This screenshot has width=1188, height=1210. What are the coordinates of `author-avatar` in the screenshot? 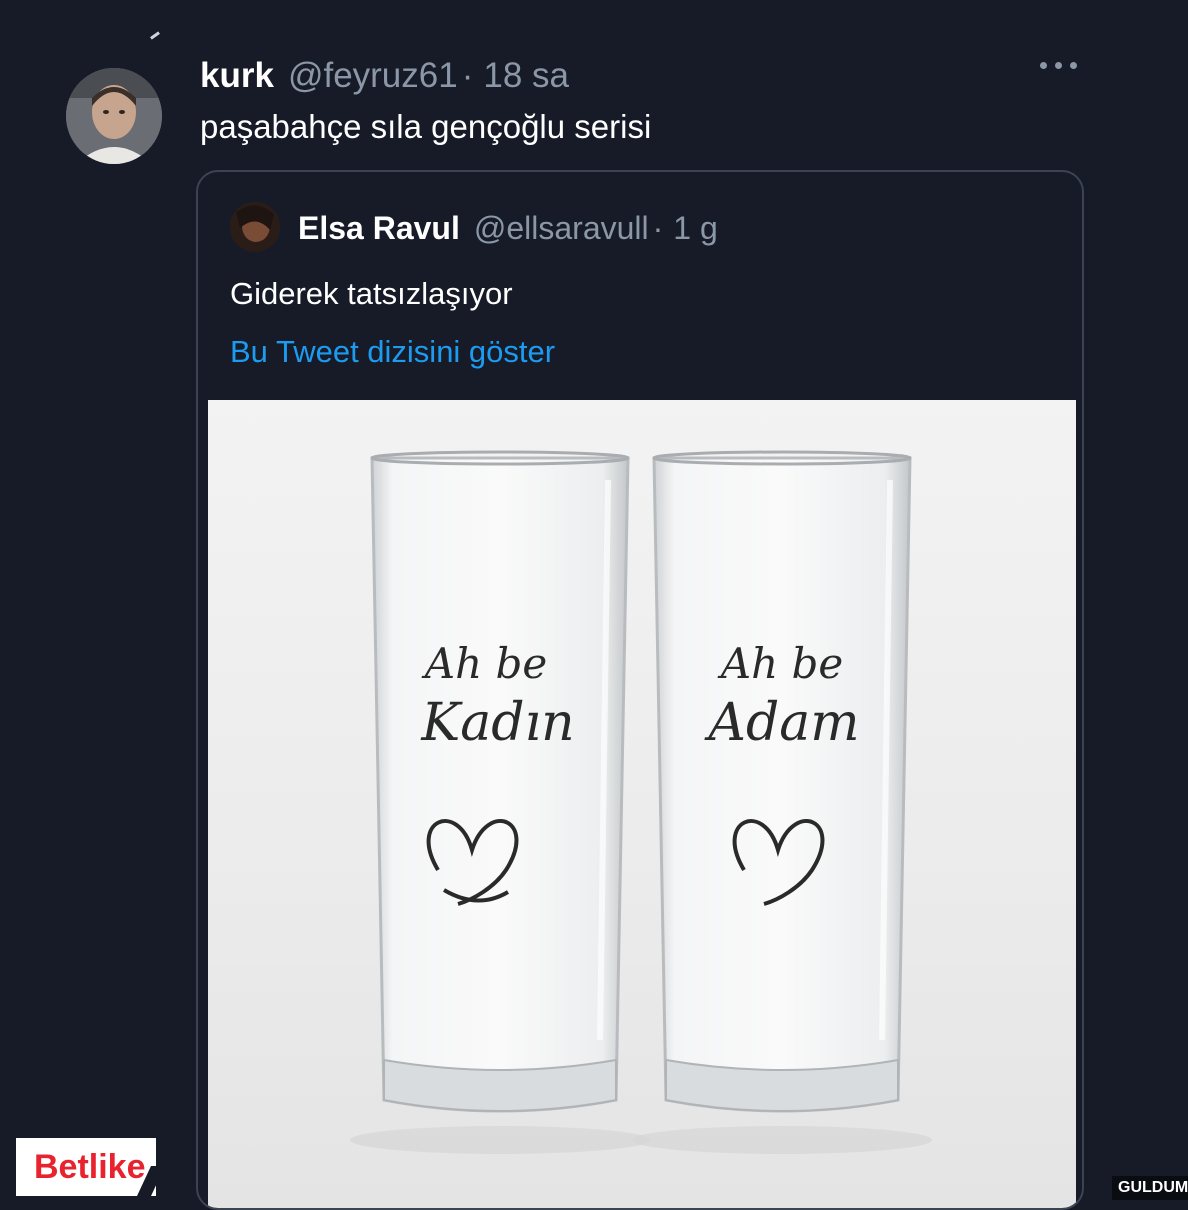 It's located at (114, 116).